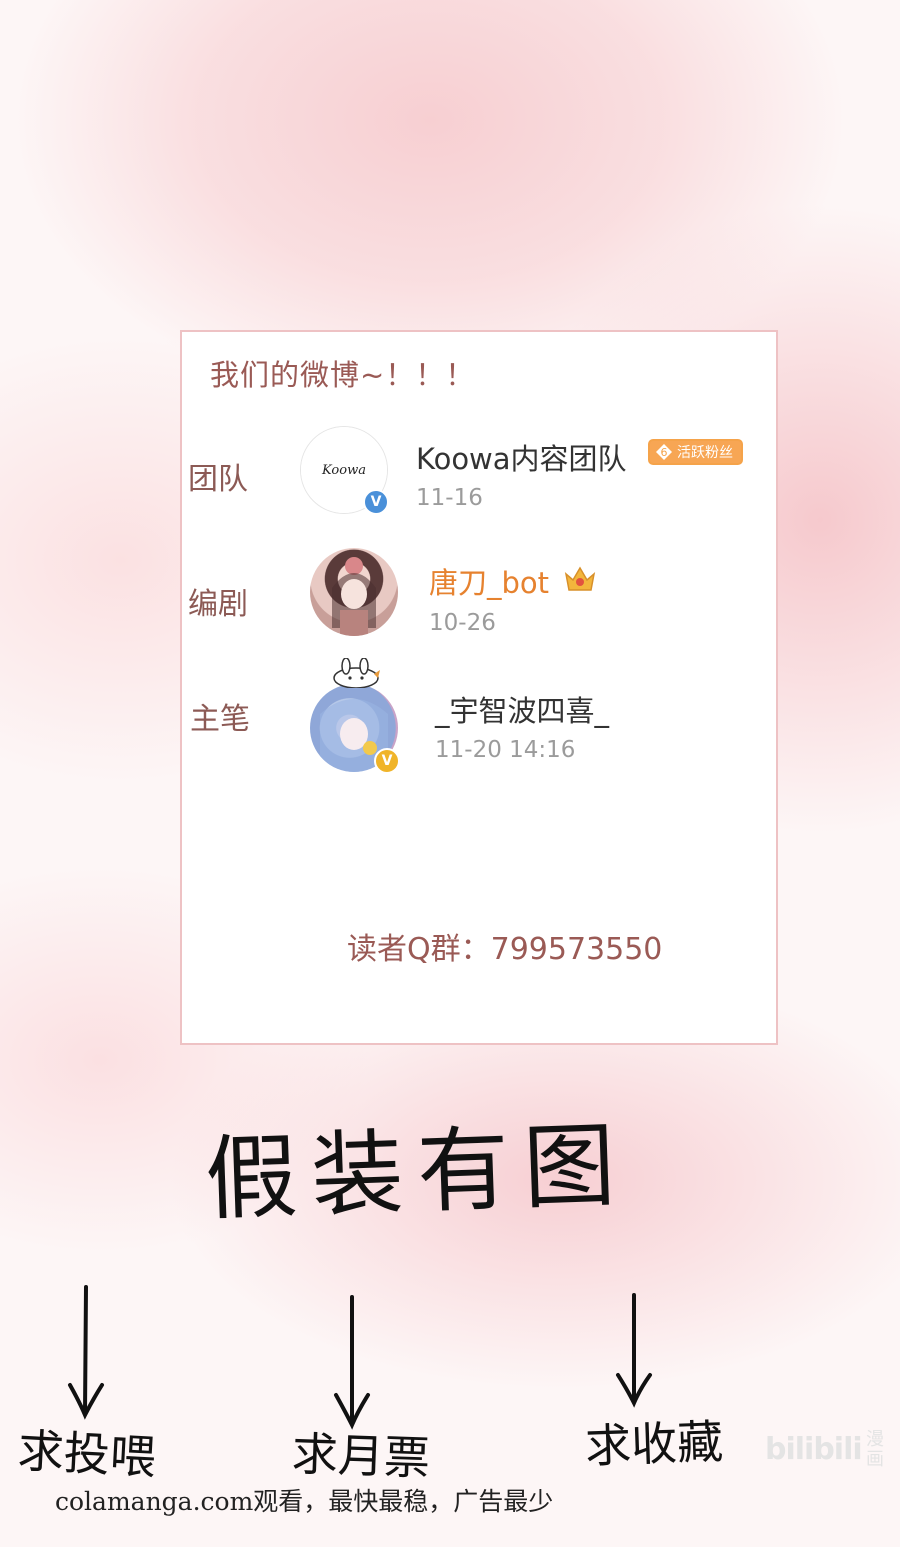 This screenshot has height=1547, width=900. I want to click on ask-favorite-text: 求收藏, so click(654, 1444).